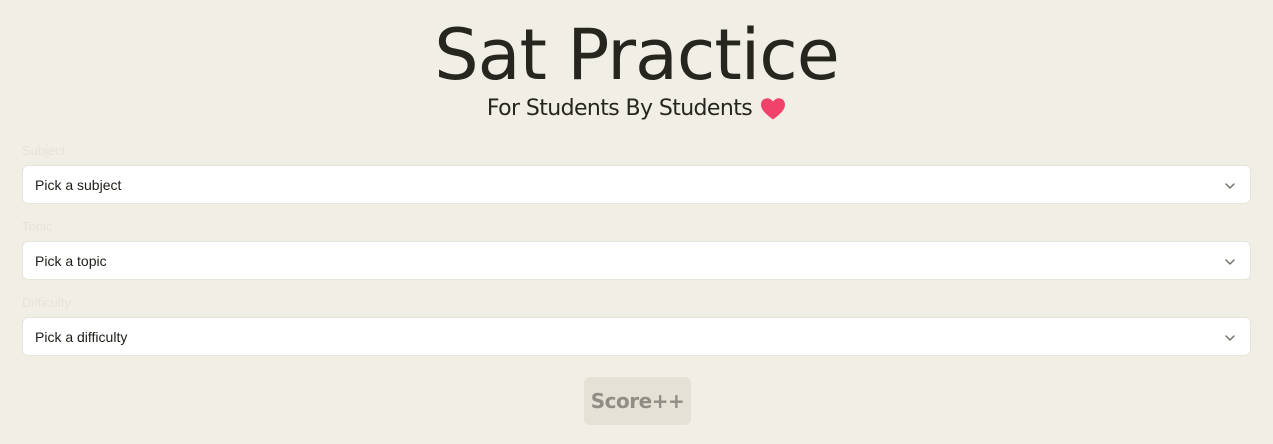 The height and width of the screenshot is (444, 1273). Describe the element at coordinates (773, 109) in the screenshot. I see `heart-icon` at that location.